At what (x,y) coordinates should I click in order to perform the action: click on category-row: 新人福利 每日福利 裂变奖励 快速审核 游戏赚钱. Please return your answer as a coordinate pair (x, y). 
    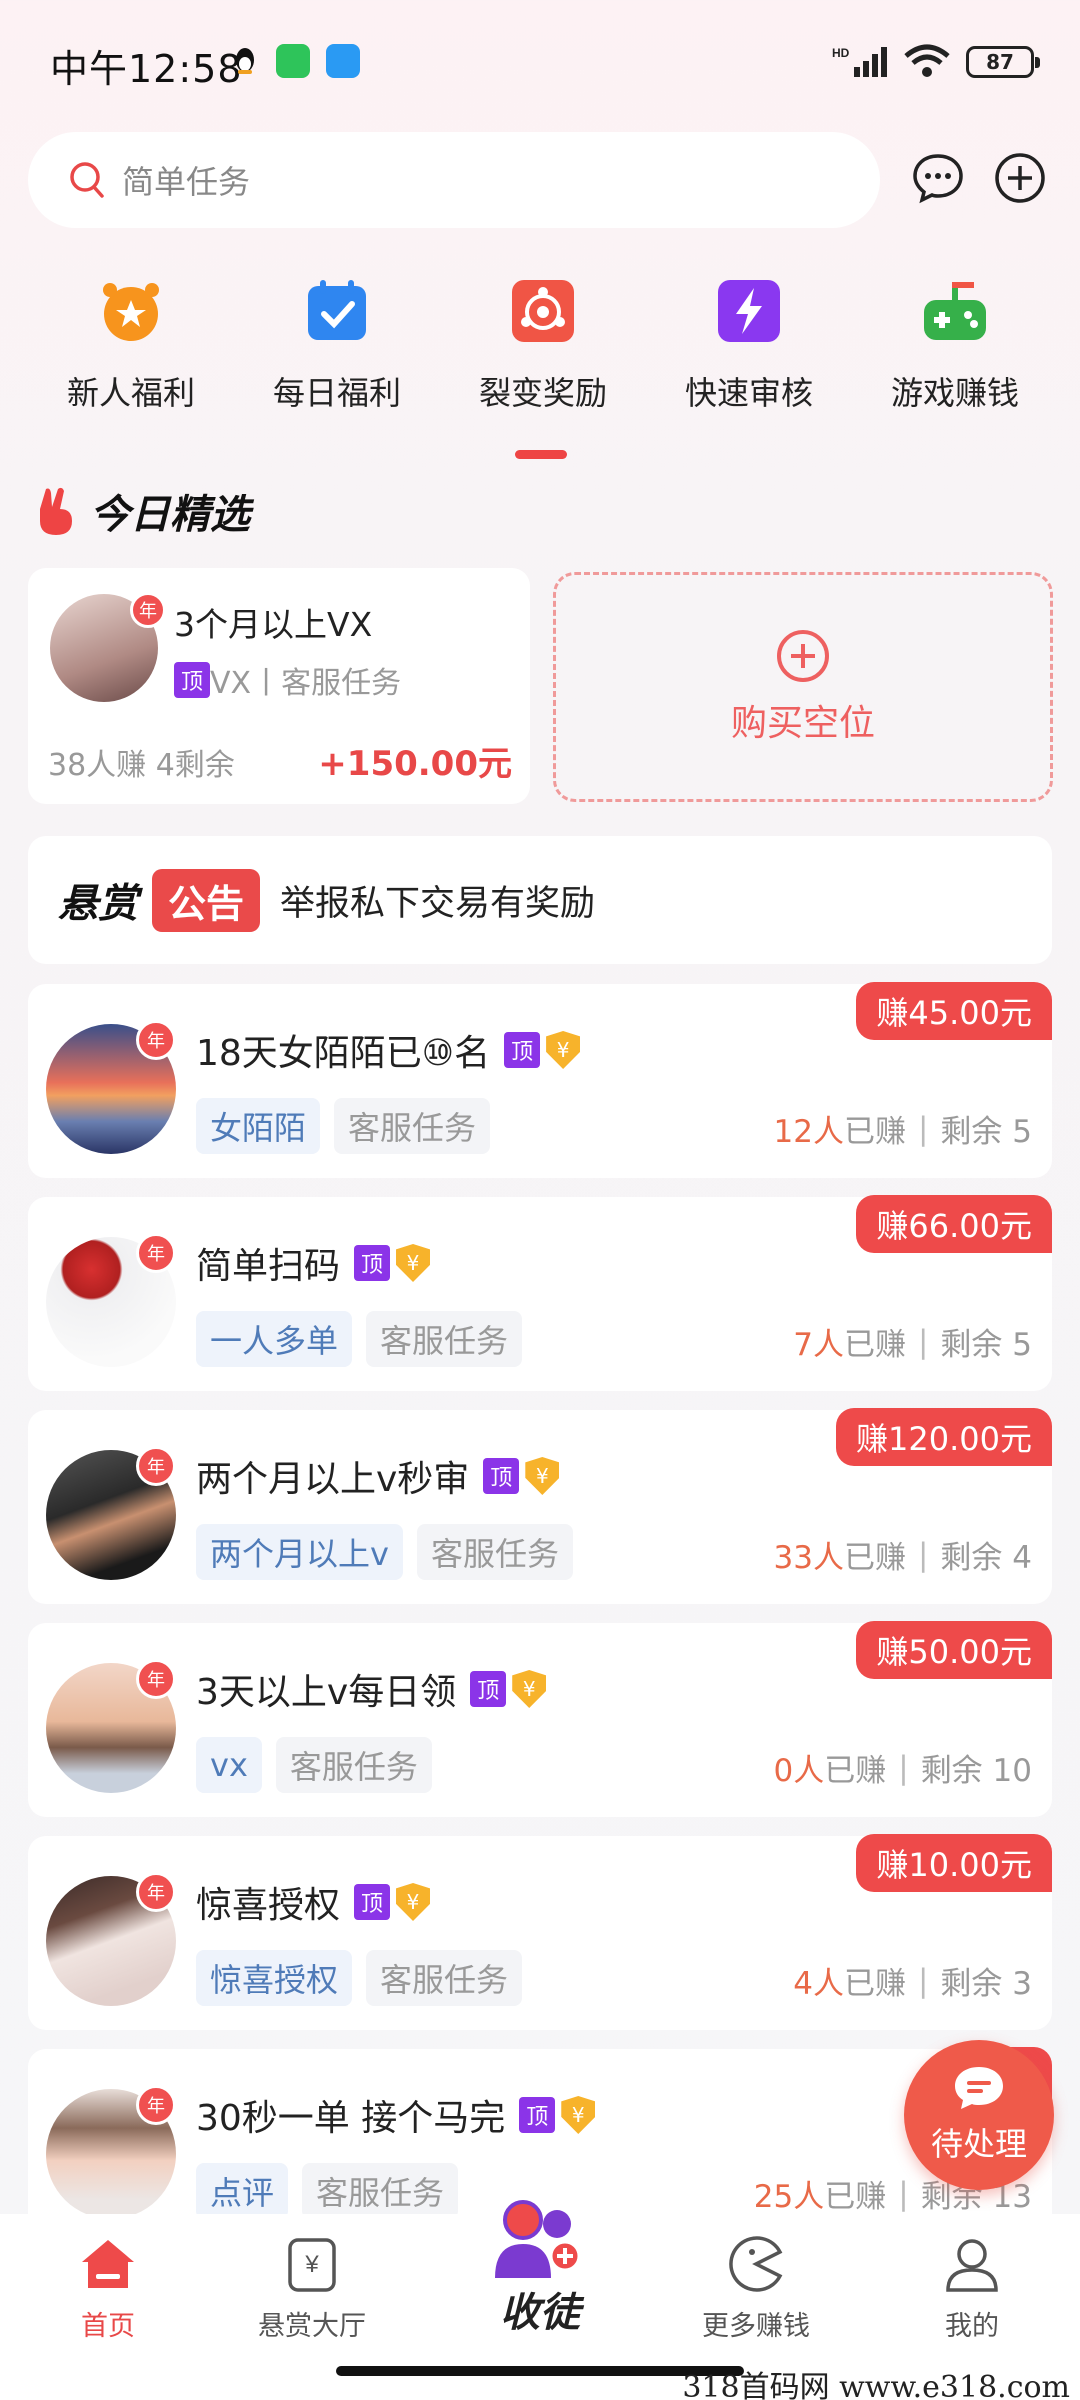
    Looking at the image, I should click on (540, 346).